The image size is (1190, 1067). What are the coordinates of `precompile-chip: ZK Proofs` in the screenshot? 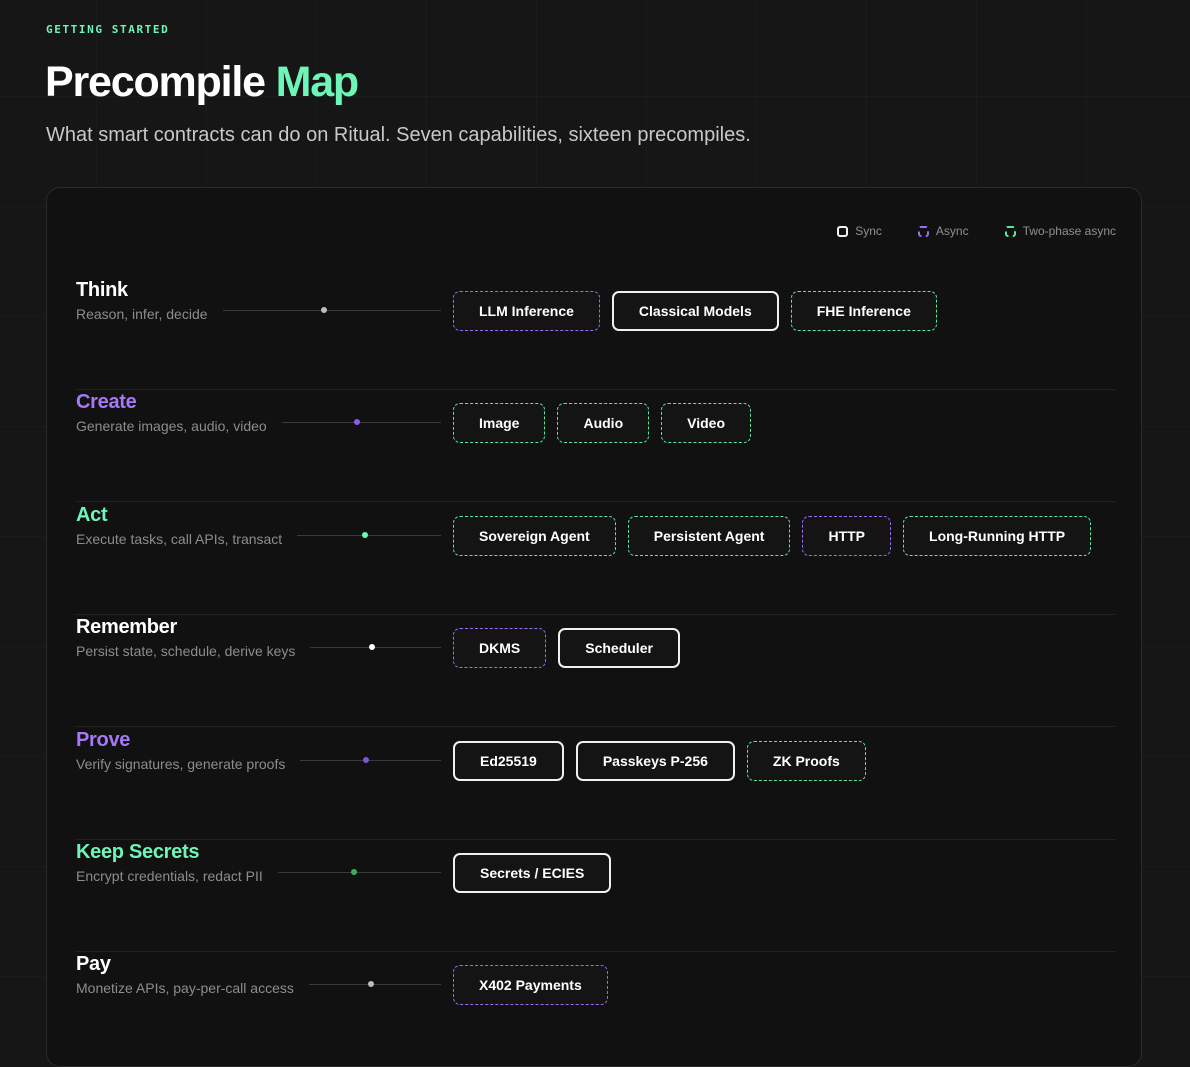 It's located at (806, 760).